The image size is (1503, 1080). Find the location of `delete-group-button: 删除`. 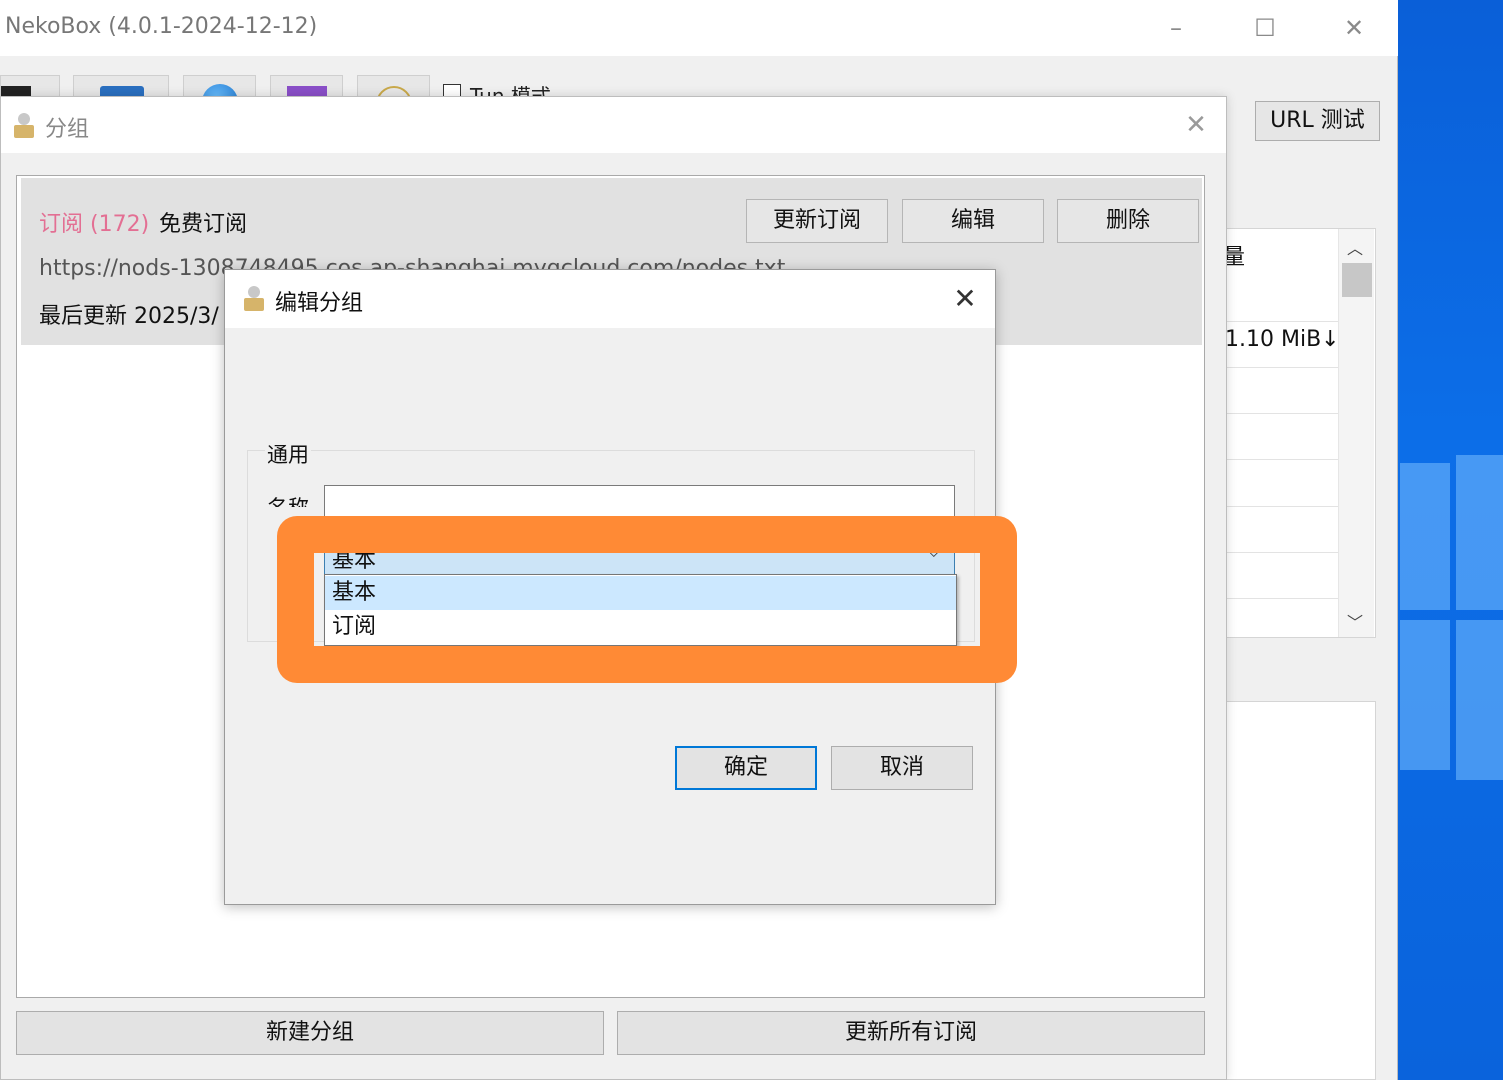

delete-group-button: 删除 is located at coordinates (1128, 221).